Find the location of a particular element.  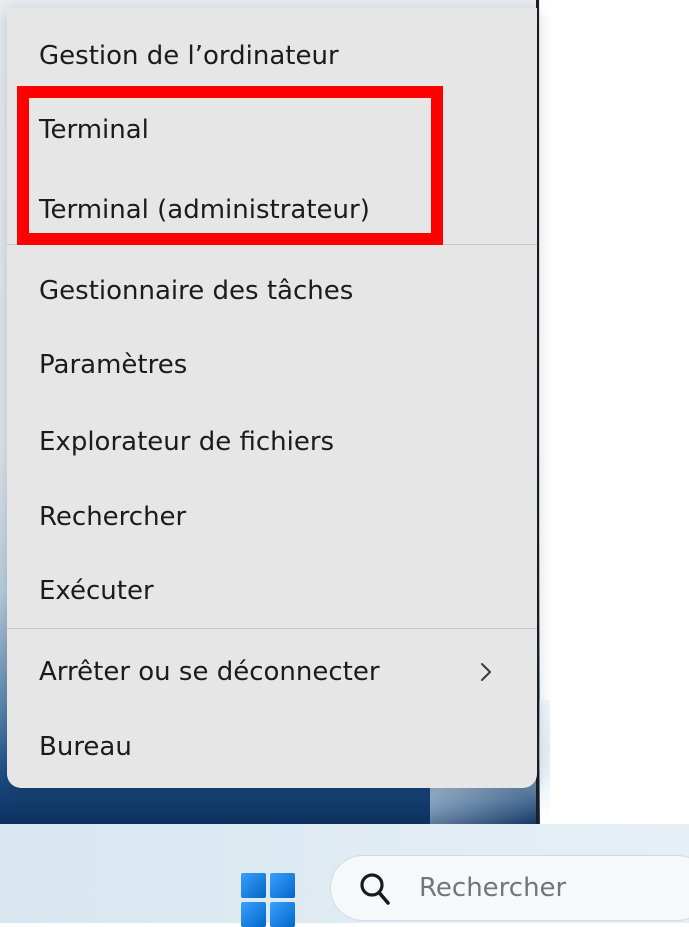

menu-item-gestionnaire-taches: Gestionnaire des tâches is located at coordinates (272, 291).